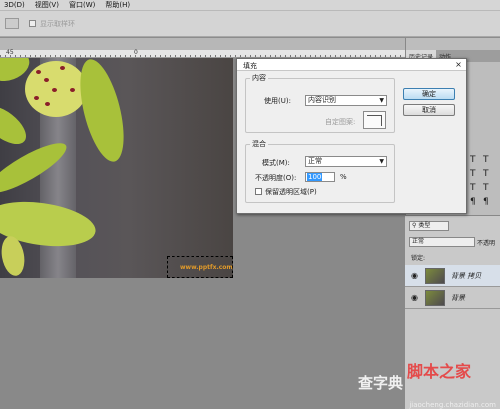 The height and width of the screenshot is (409, 500). What do you see at coordinates (486, 243) in the screenshot?
I see `opacity-label: 不透明` at bounding box center [486, 243].